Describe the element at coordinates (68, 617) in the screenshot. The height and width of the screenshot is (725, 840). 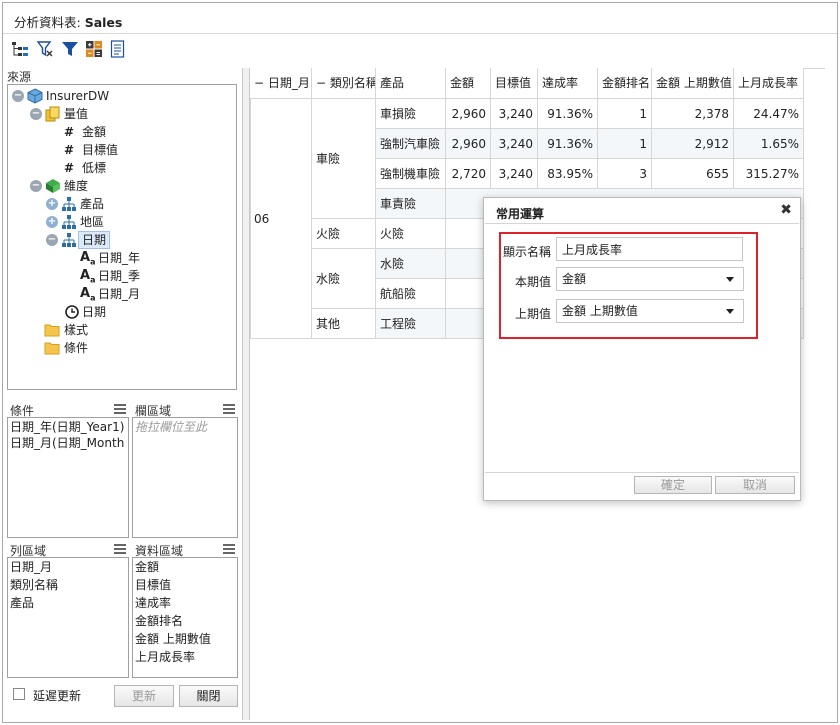
I see `row-zone: 日期_月 類別名稱 產品` at that location.